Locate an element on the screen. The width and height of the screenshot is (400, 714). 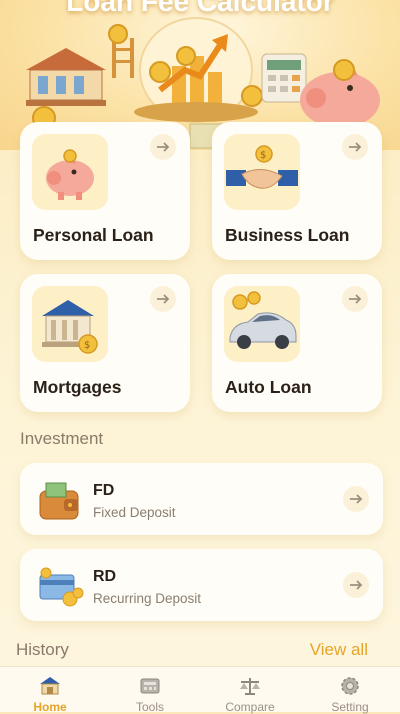
bank-building-icon: $ is located at coordinates (70, 324).